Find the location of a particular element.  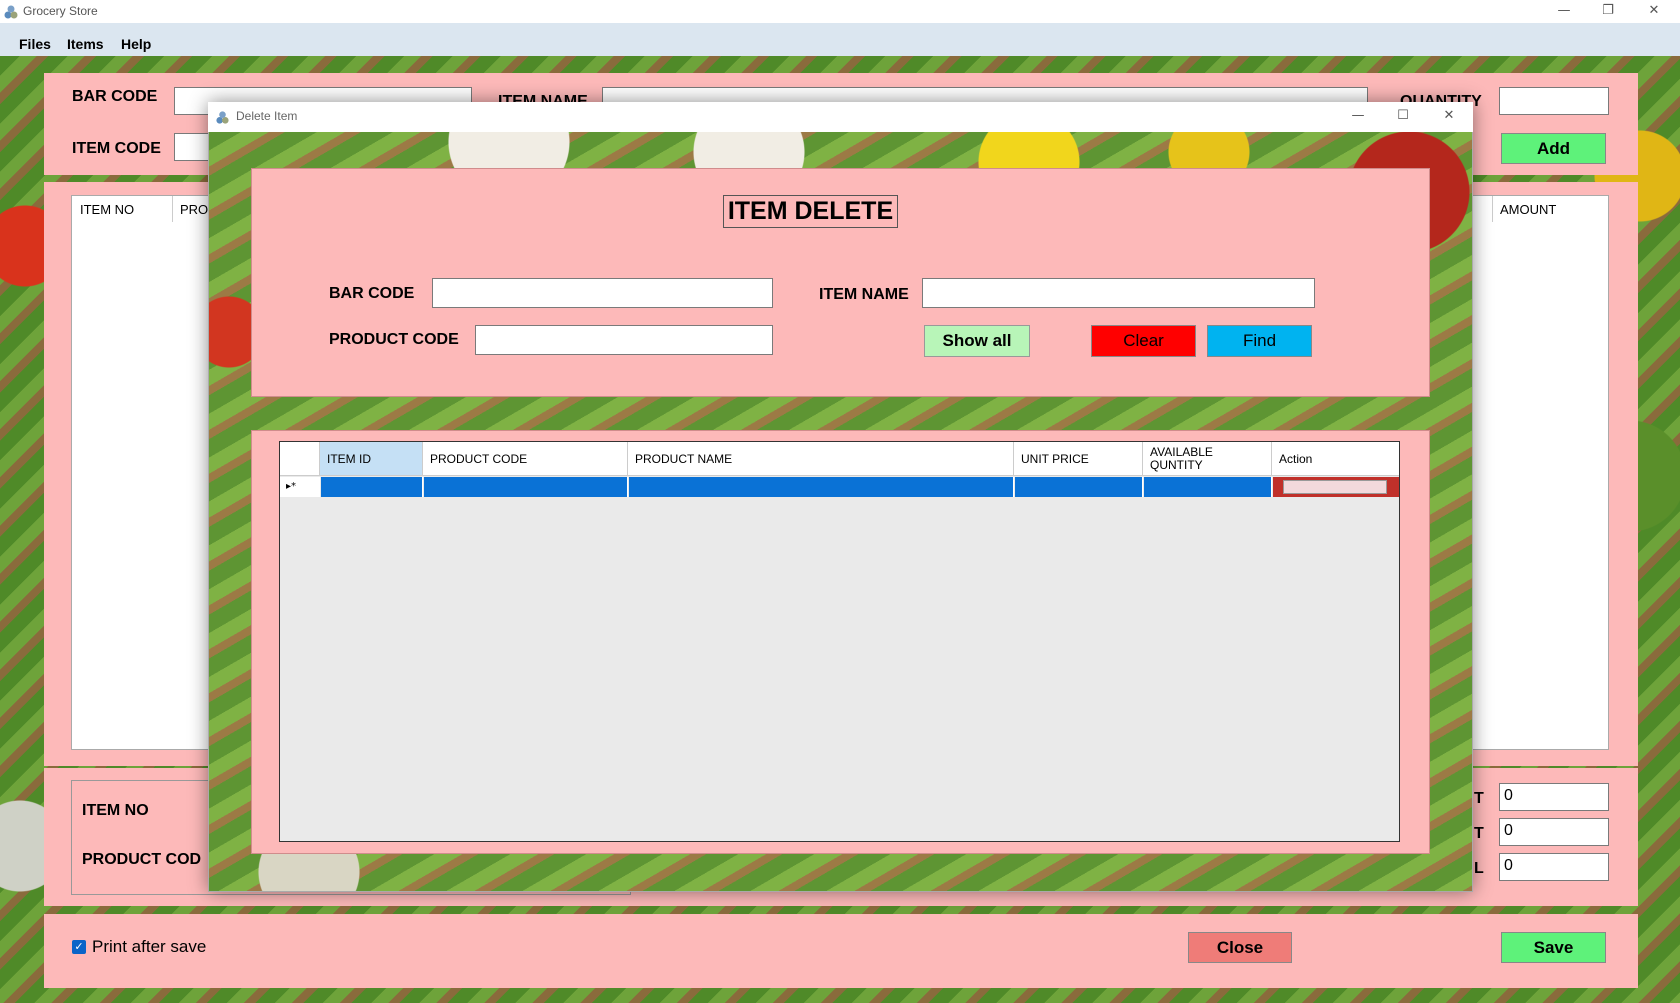

item-code-label: ITEM CODE is located at coordinates (116, 148).